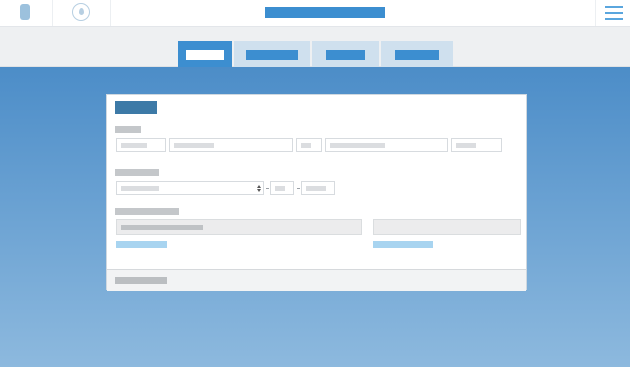 The height and width of the screenshot is (367, 630). I want to click on footer-text, so click(141, 280).